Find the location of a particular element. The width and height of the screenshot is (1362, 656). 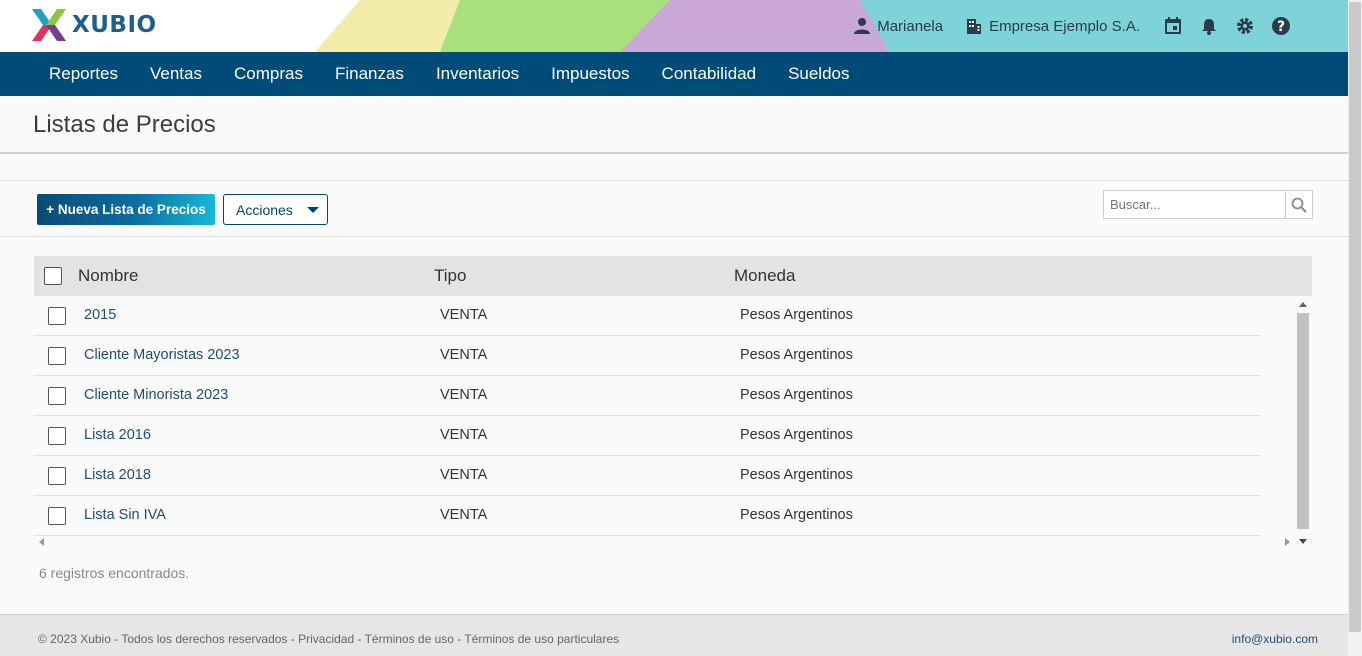

row-name-link: Cliente Mayoristas 2023 is located at coordinates (162, 355).